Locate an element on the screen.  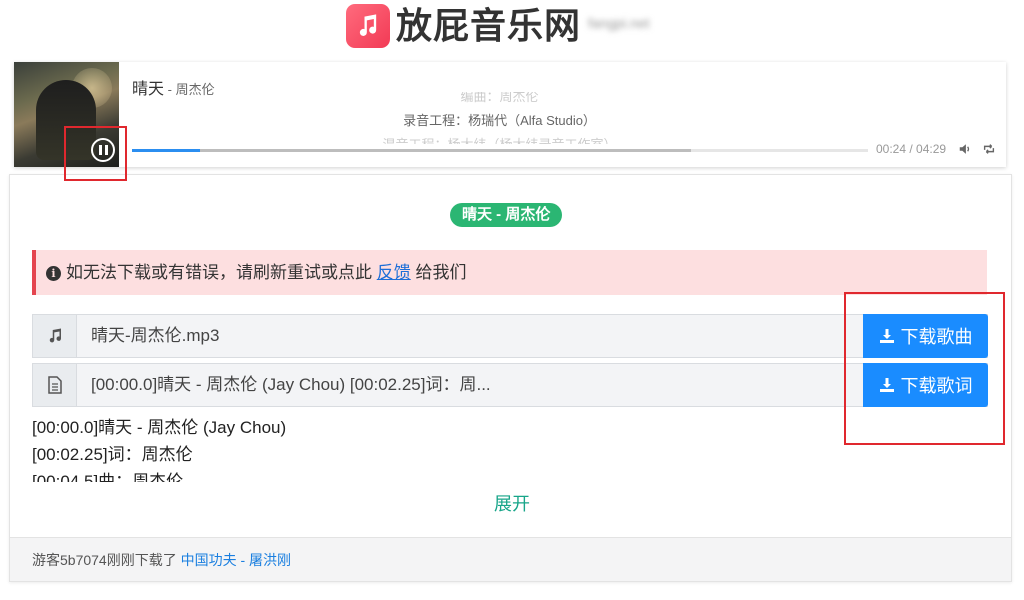
expand-lyrics-link: 展开 is located at coordinates (512, 503).